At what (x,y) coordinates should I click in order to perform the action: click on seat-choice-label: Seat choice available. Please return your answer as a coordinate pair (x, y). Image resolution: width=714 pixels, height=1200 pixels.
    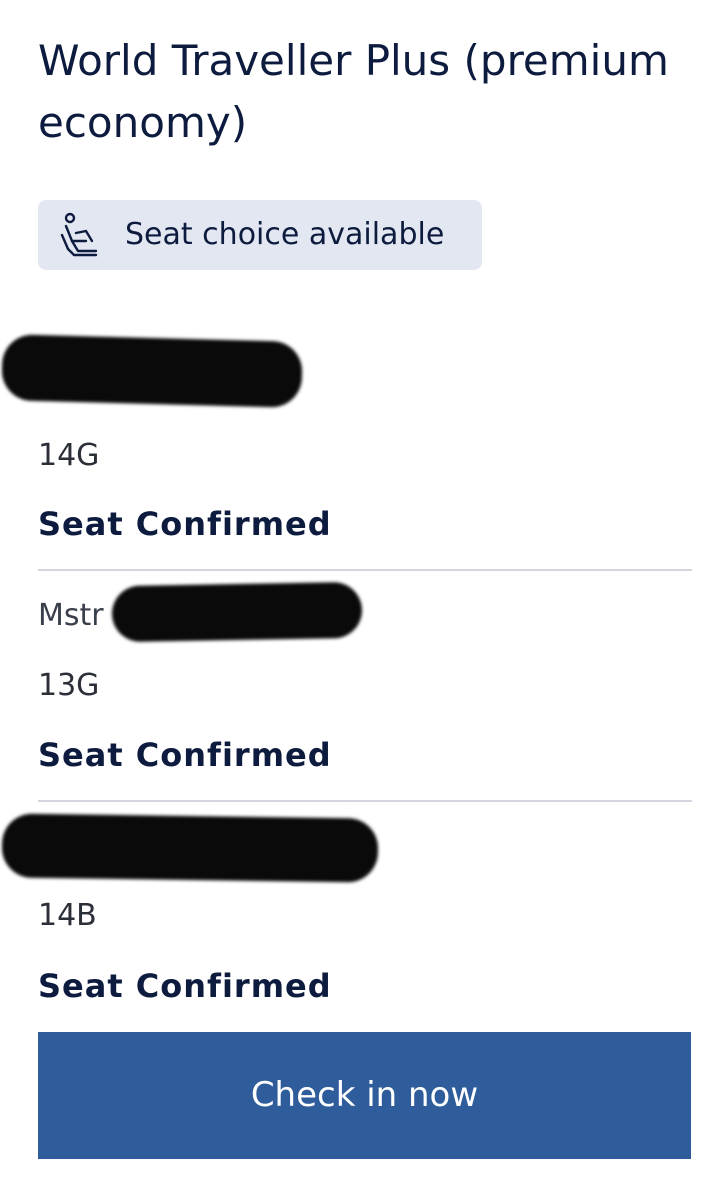
    Looking at the image, I should click on (285, 234).